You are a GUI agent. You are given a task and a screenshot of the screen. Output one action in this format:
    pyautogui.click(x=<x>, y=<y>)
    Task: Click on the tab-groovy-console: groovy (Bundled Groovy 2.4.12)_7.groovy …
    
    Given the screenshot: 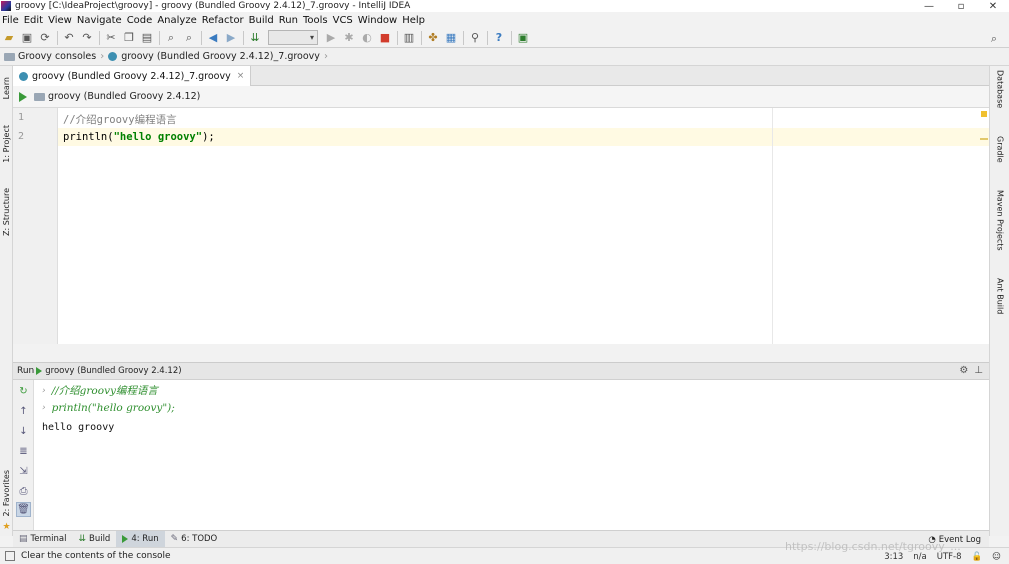 What is the action you would take?
    pyautogui.click(x=132, y=76)
    